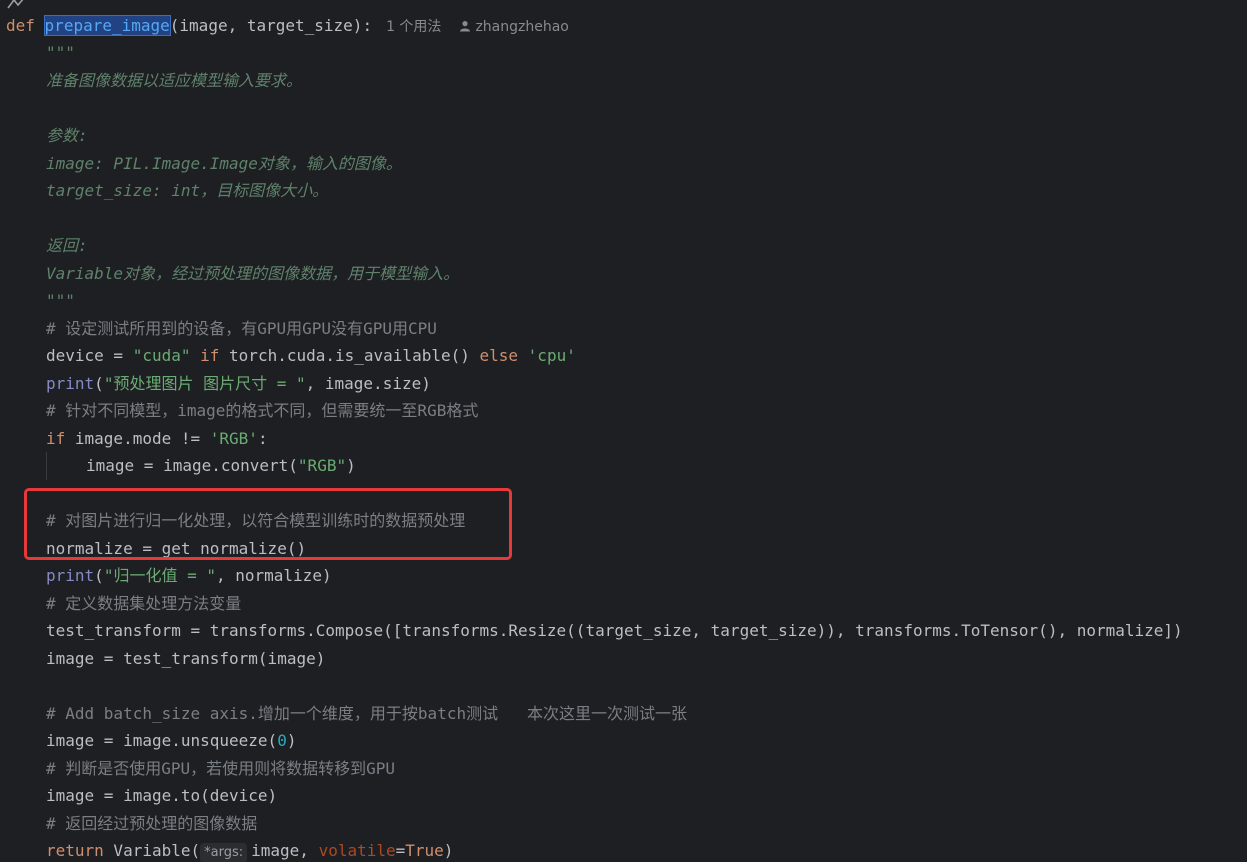  Describe the element at coordinates (465, 26) in the screenshot. I see `user-icon` at that location.